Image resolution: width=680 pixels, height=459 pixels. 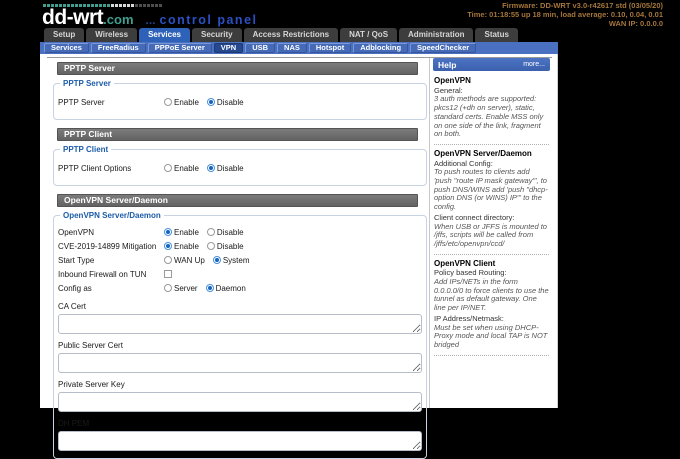 What do you see at coordinates (168, 232) in the screenshot?
I see `radio-openvpn-enable` at bounding box center [168, 232].